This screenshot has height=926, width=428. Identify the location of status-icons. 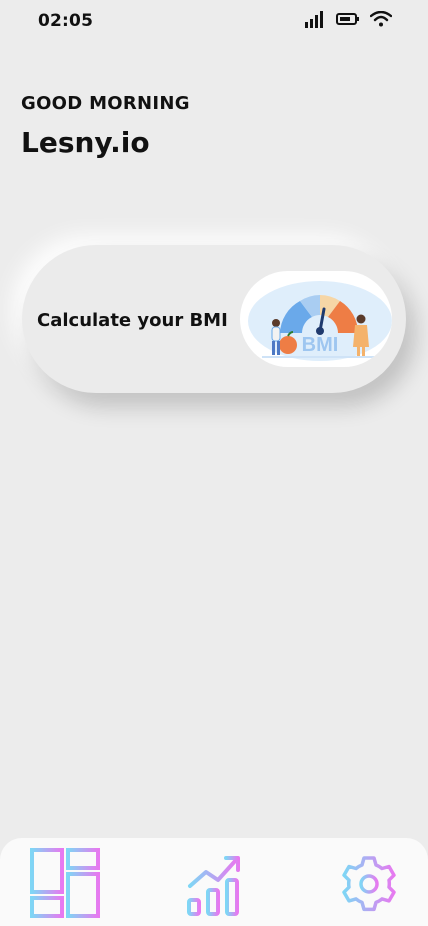
(348, 19).